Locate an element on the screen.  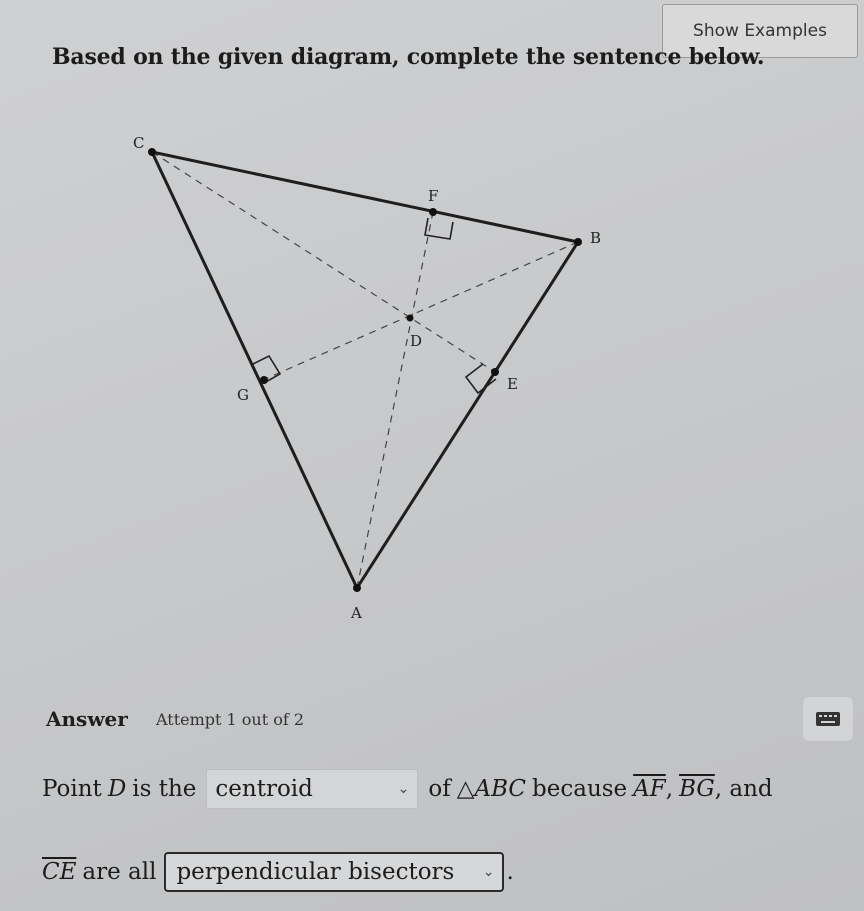
center-type-dropdown: centroid ⌄ is located at coordinates (312, 789).